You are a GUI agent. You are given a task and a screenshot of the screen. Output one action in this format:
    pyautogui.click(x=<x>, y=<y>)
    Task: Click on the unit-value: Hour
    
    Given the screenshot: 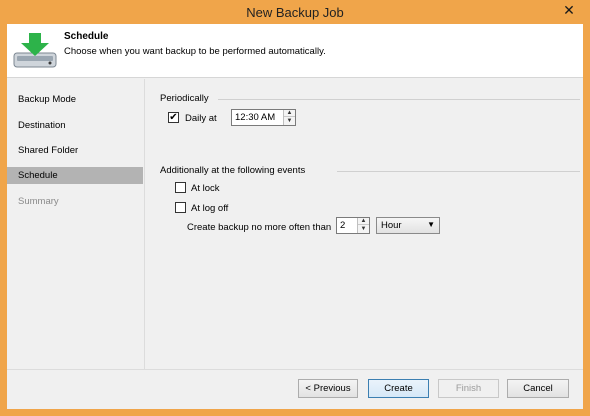 What is the action you would take?
    pyautogui.click(x=391, y=225)
    